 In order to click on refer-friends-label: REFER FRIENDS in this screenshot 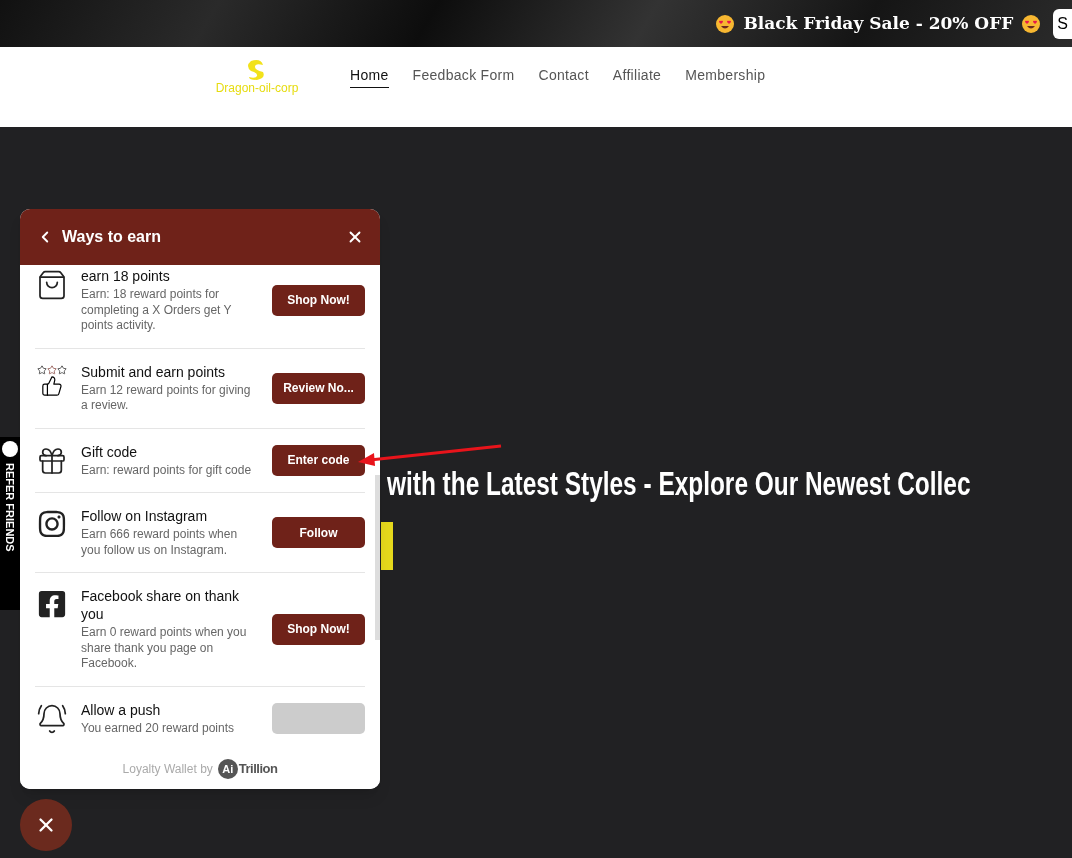, I will do `click(10, 507)`.